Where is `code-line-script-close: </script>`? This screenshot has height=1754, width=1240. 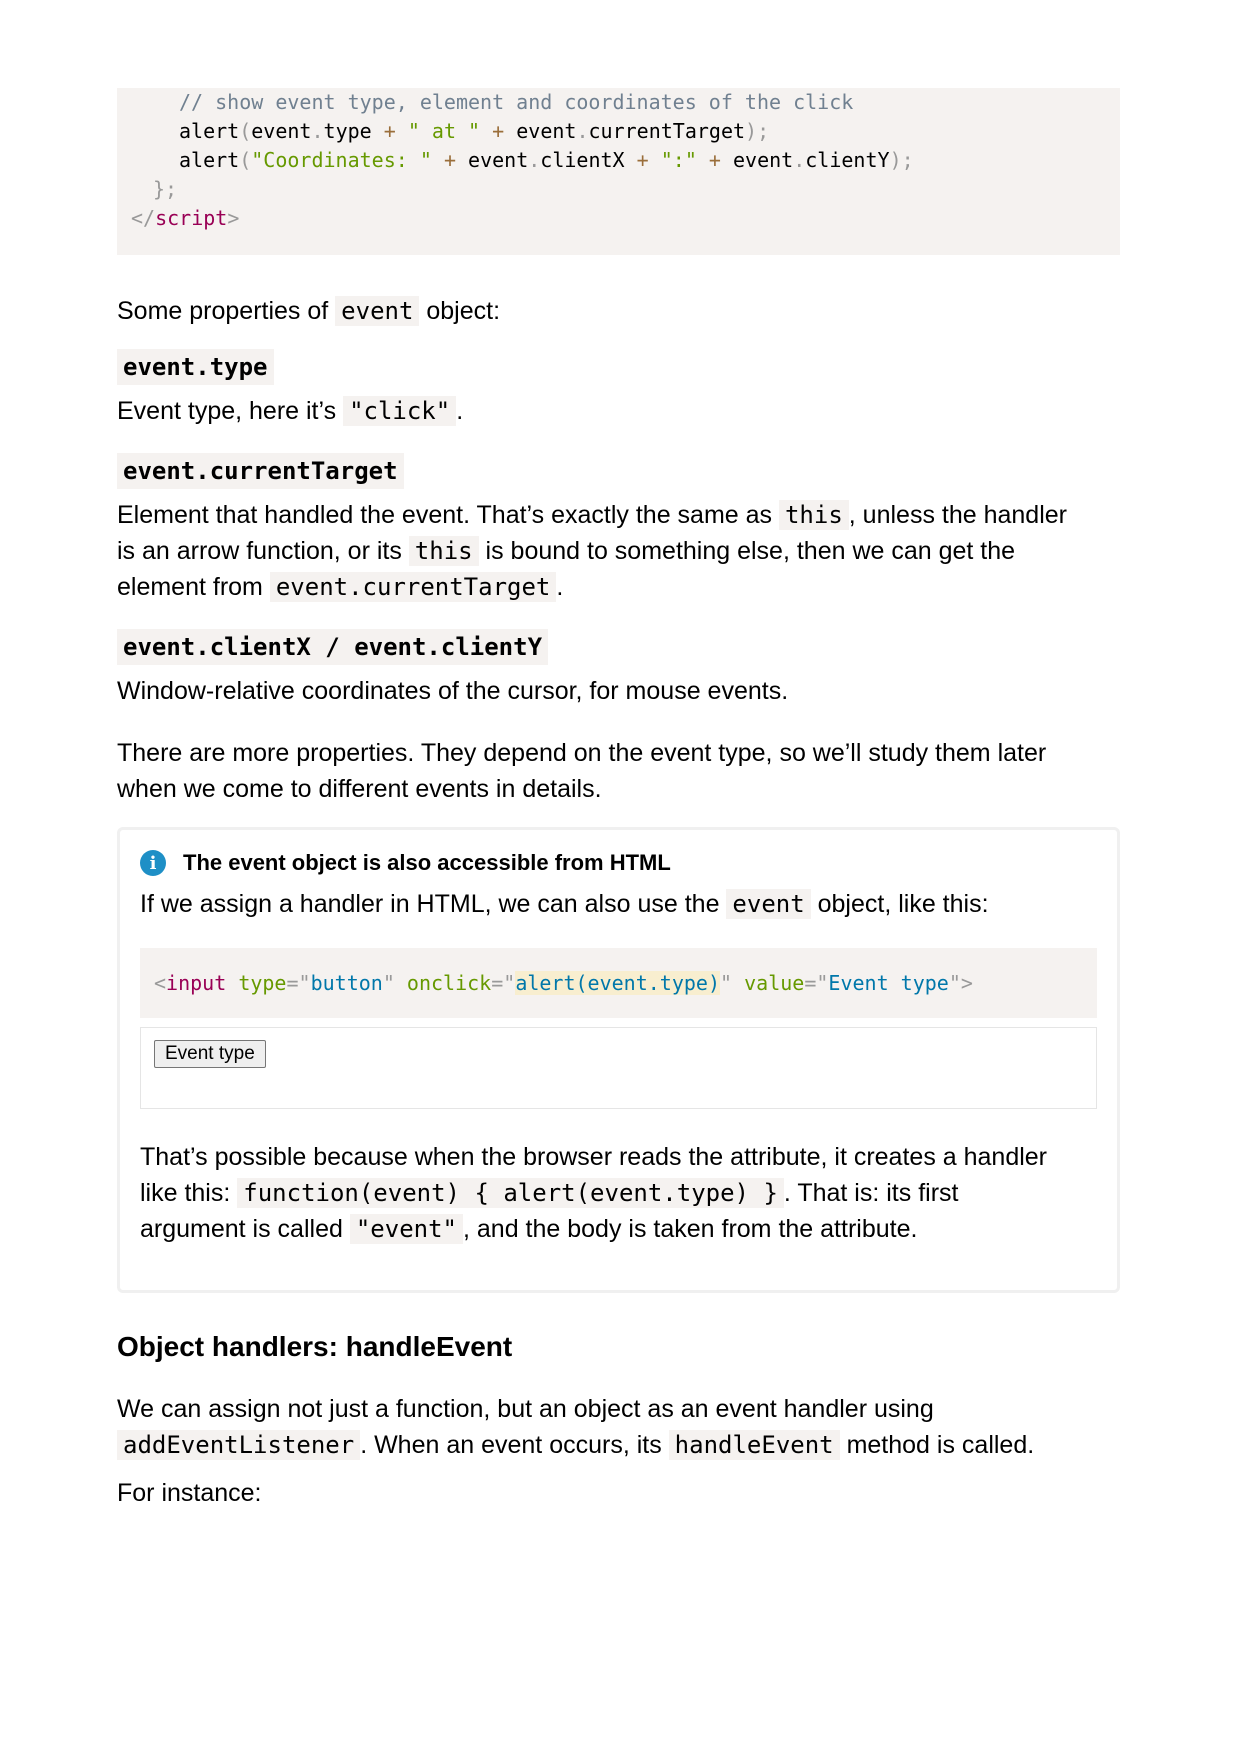 code-line-script-close: </script> is located at coordinates (185, 218).